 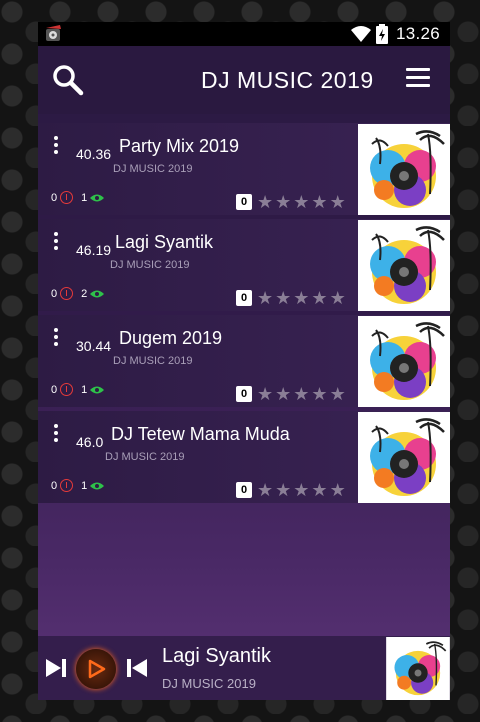 What do you see at coordinates (361, 34) in the screenshot?
I see `wifi-icon` at bounding box center [361, 34].